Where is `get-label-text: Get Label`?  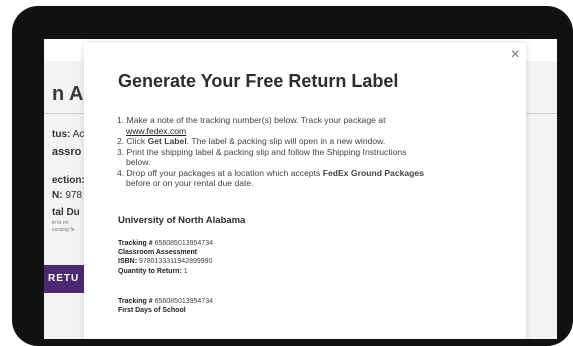
get-label-text: Get Label is located at coordinates (167, 141).